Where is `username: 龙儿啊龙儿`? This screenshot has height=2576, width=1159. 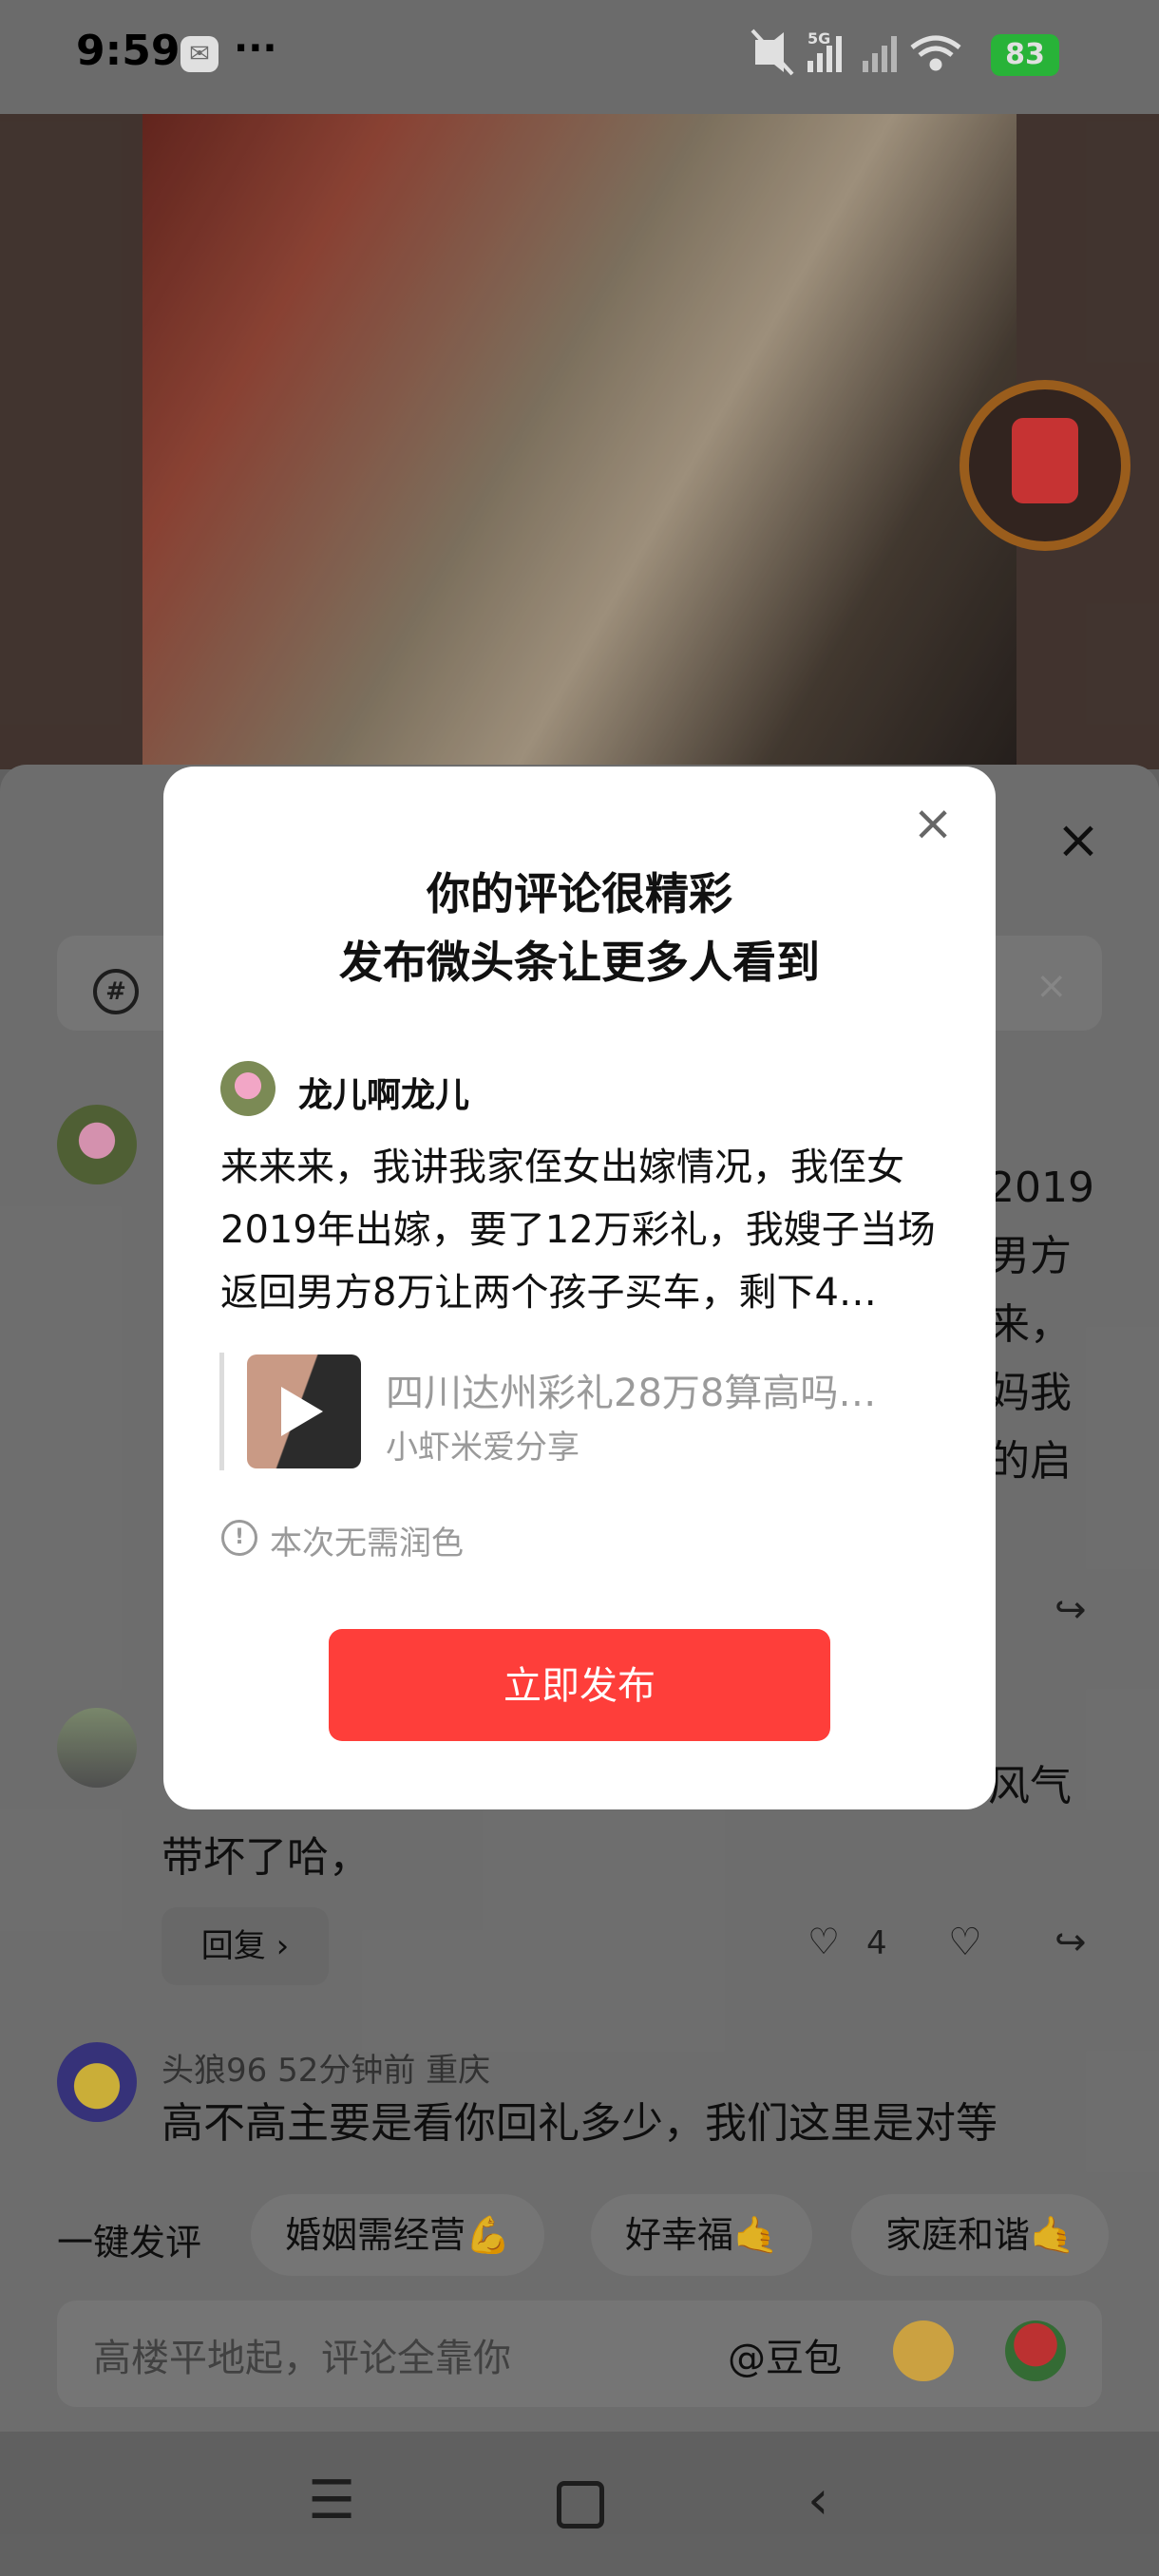
username: 龙儿啊龙儿 is located at coordinates (384, 1095).